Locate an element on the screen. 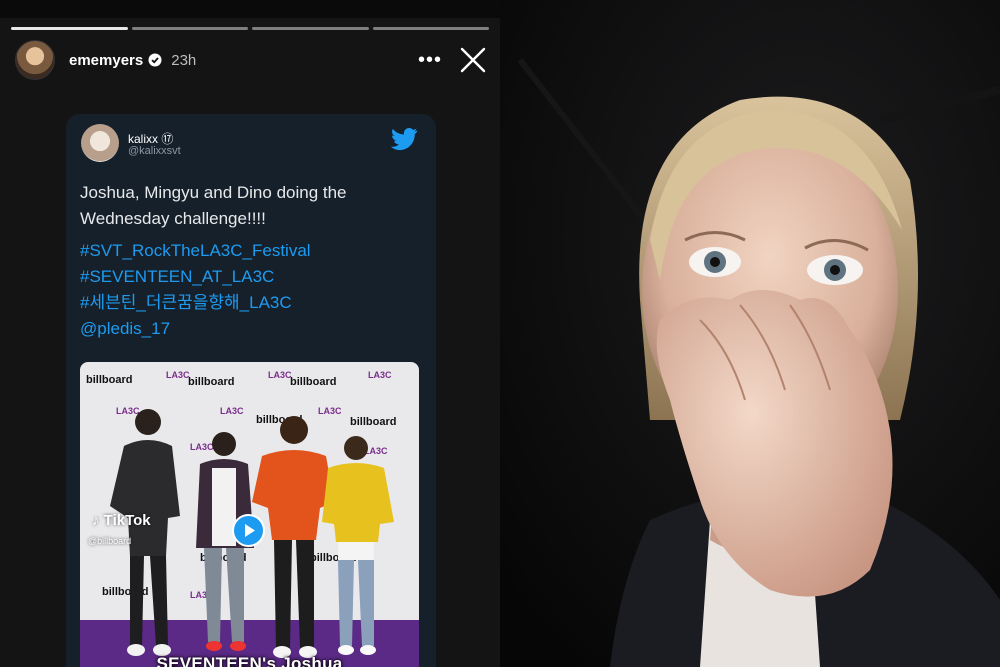 The width and height of the screenshot is (1000, 667). story-progress-bar is located at coordinates (250, 28).